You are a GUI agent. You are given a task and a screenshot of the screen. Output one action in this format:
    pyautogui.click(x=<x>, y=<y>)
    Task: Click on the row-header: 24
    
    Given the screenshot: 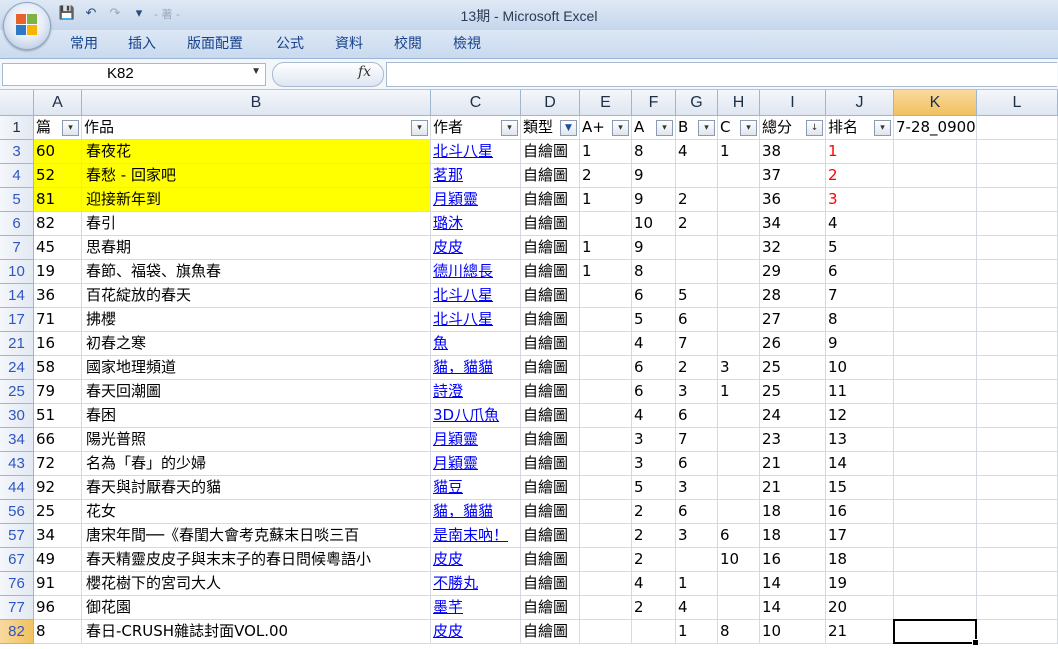 What is the action you would take?
    pyautogui.click(x=17, y=368)
    